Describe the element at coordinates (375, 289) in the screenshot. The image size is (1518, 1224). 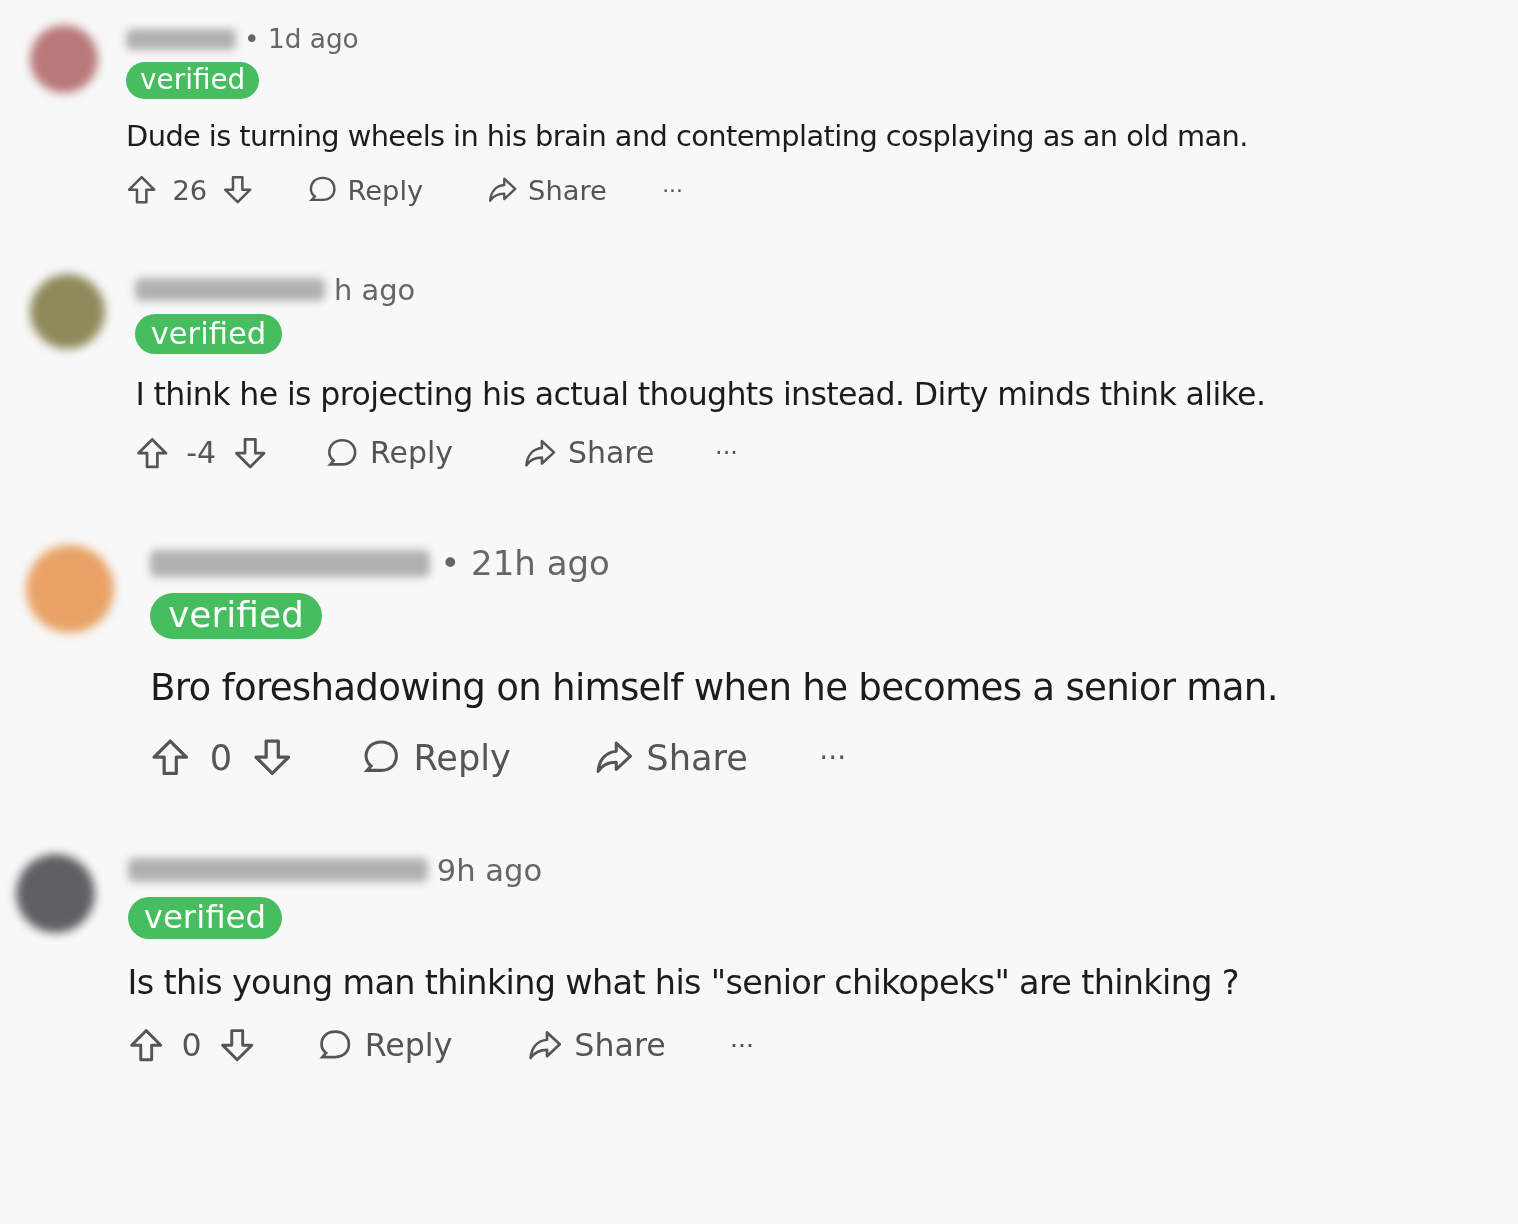
I see `timestamp: h ago` at that location.